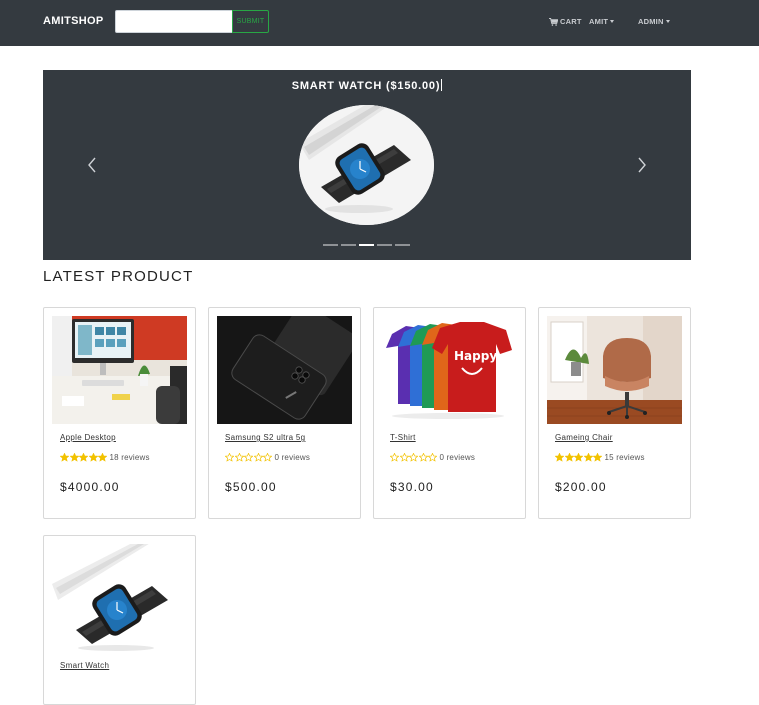  Describe the element at coordinates (571, 21) in the screenshot. I see `cart-label: CART` at that location.